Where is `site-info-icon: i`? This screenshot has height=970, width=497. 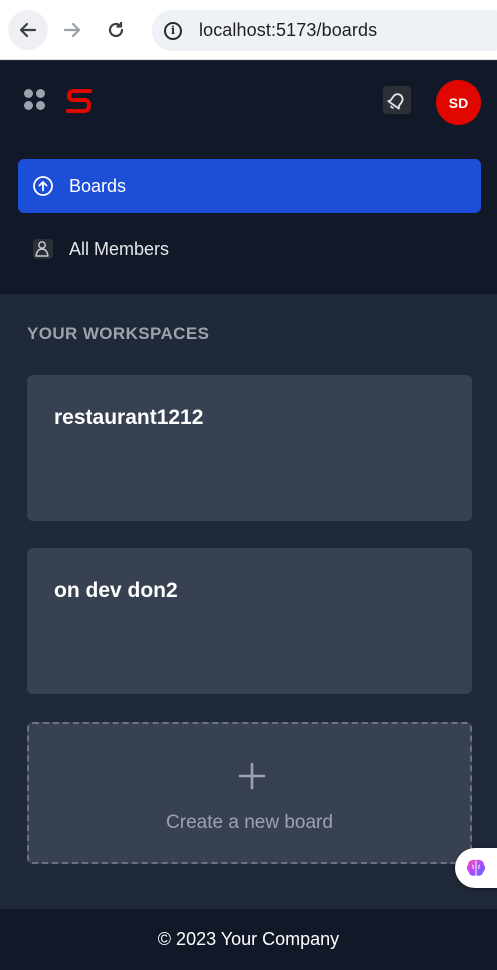
site-info-icon: i is located at coordinates (173, 30).